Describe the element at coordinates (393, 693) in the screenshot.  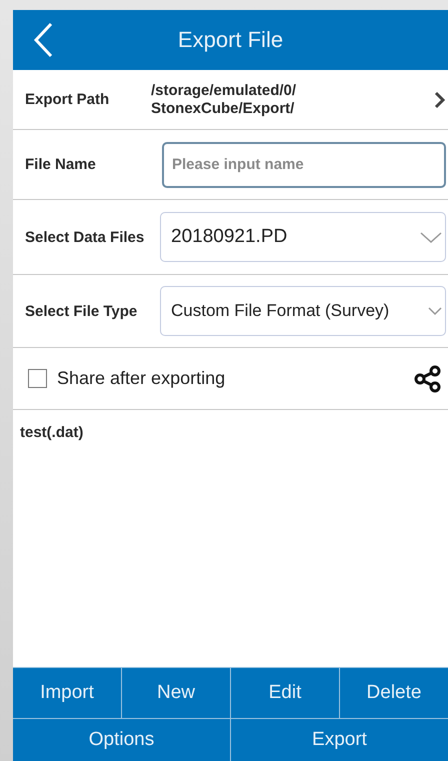
I see `action-button: Delete` at that location.